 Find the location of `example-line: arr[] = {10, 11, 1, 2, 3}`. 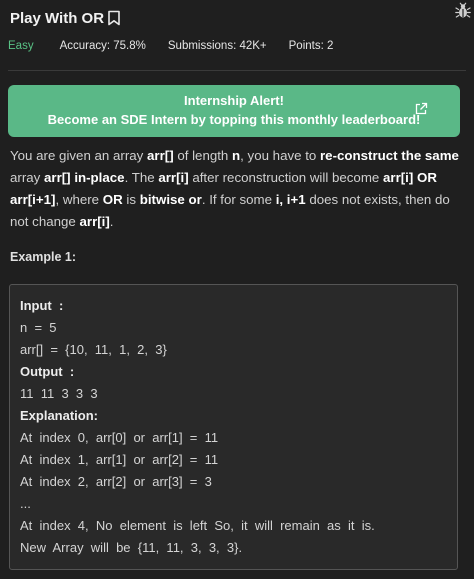

example-line: arr[] = {10, 11, 1, 2, 3} is located at coordinates (93, 349).